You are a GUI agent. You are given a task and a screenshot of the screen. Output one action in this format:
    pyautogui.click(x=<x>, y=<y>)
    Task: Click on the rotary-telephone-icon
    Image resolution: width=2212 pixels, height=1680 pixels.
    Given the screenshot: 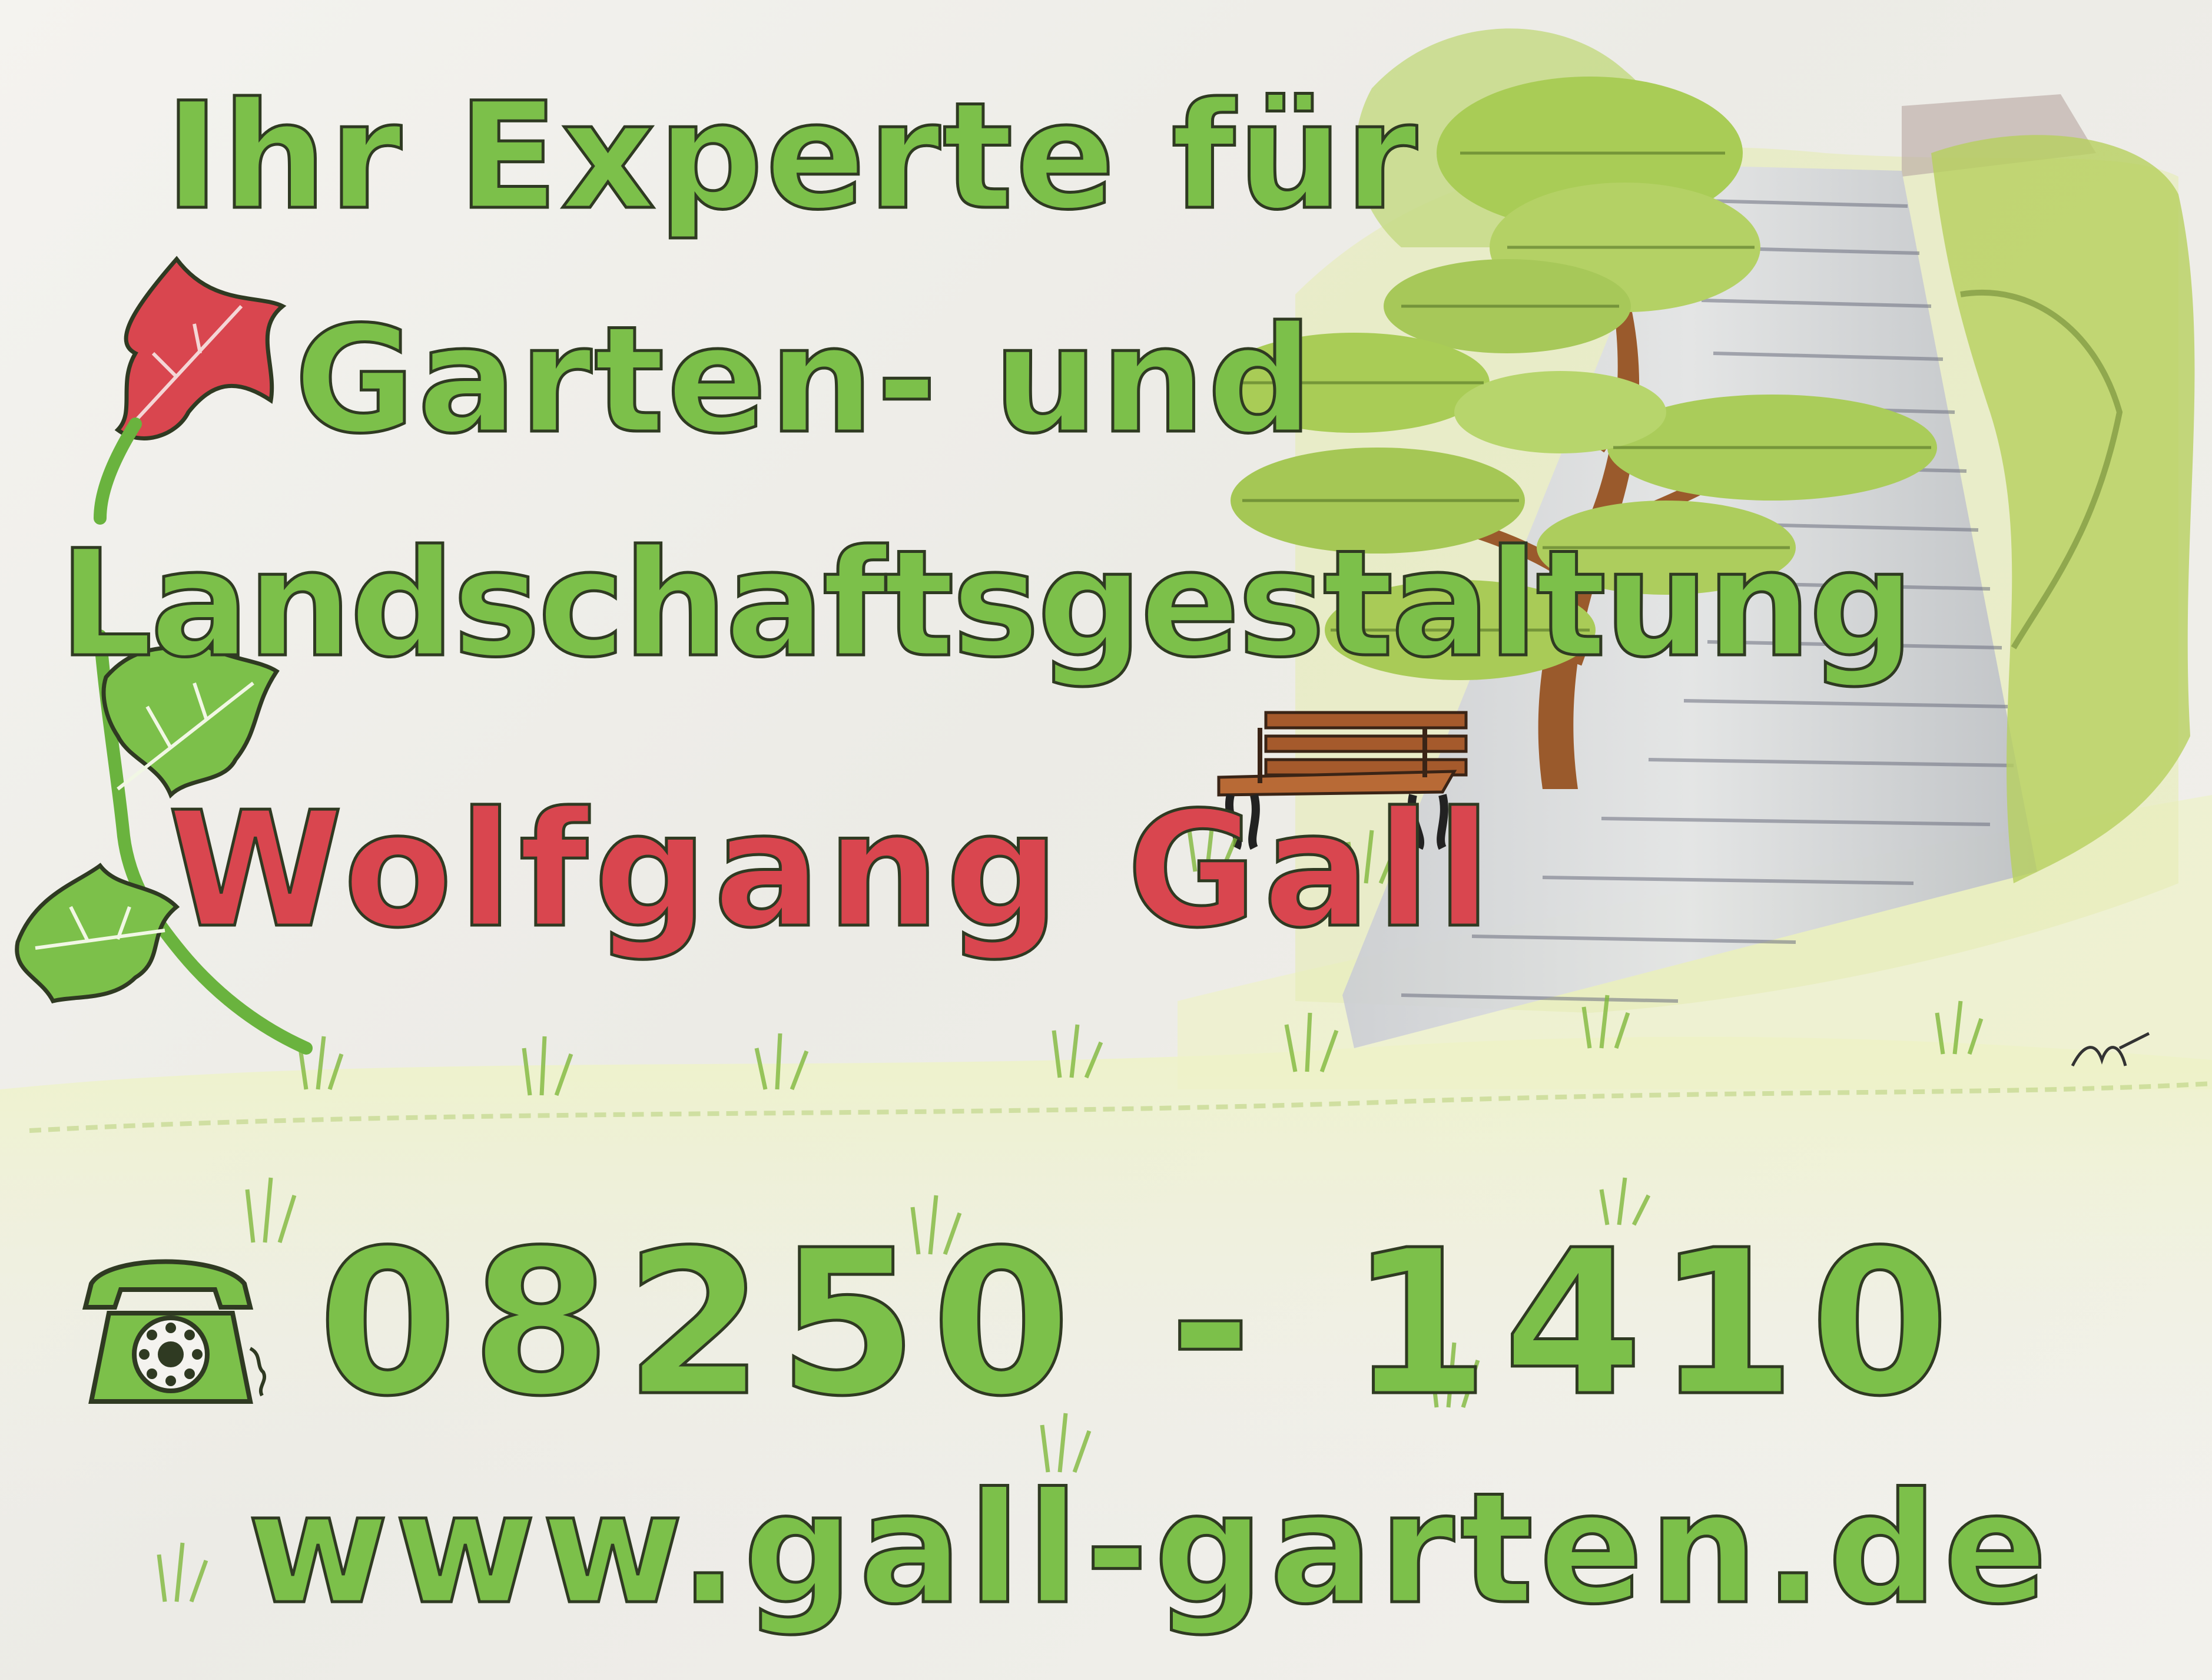 What is the action you would take?
    pyautogui.click(x=174, y=1331)
    